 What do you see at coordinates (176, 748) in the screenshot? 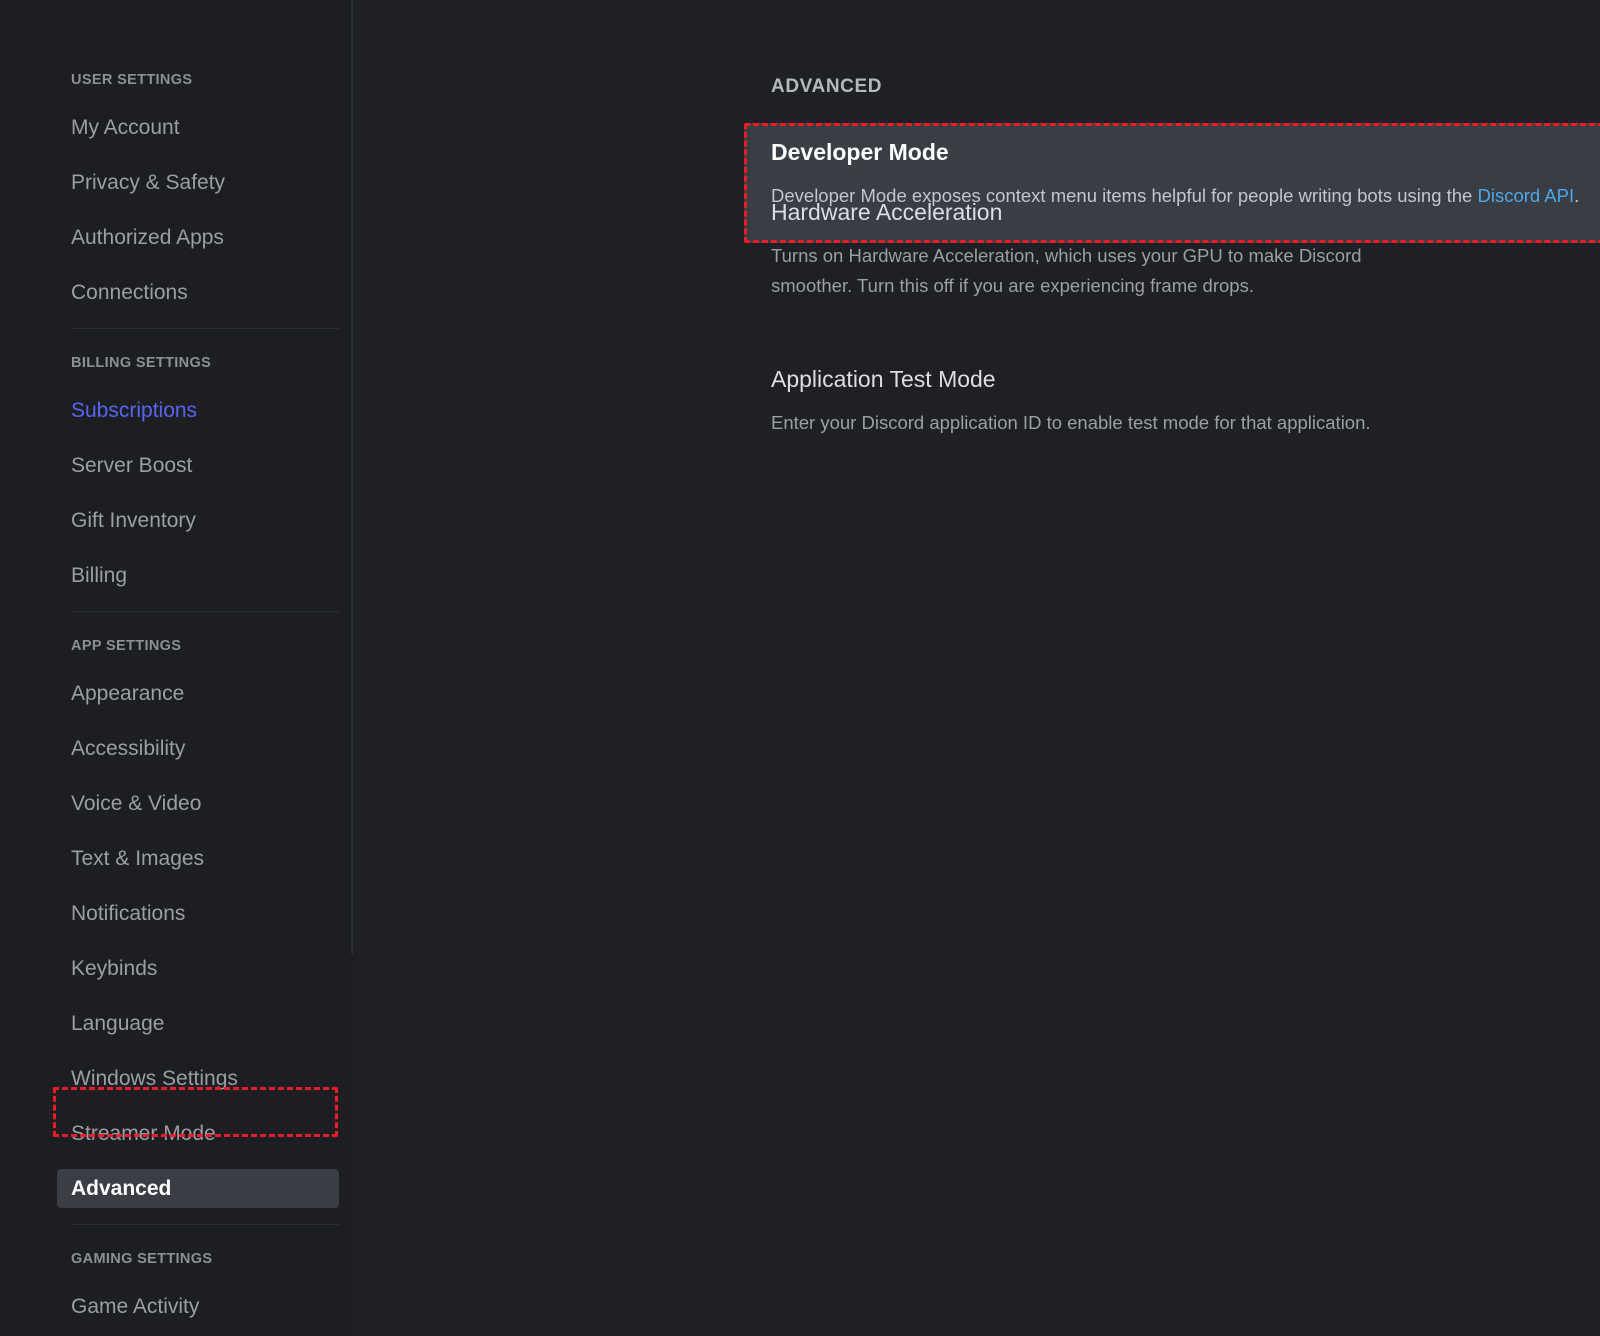
I see `sidebar-item-accessibility: Accessibility` at bounding box center [176, 748].